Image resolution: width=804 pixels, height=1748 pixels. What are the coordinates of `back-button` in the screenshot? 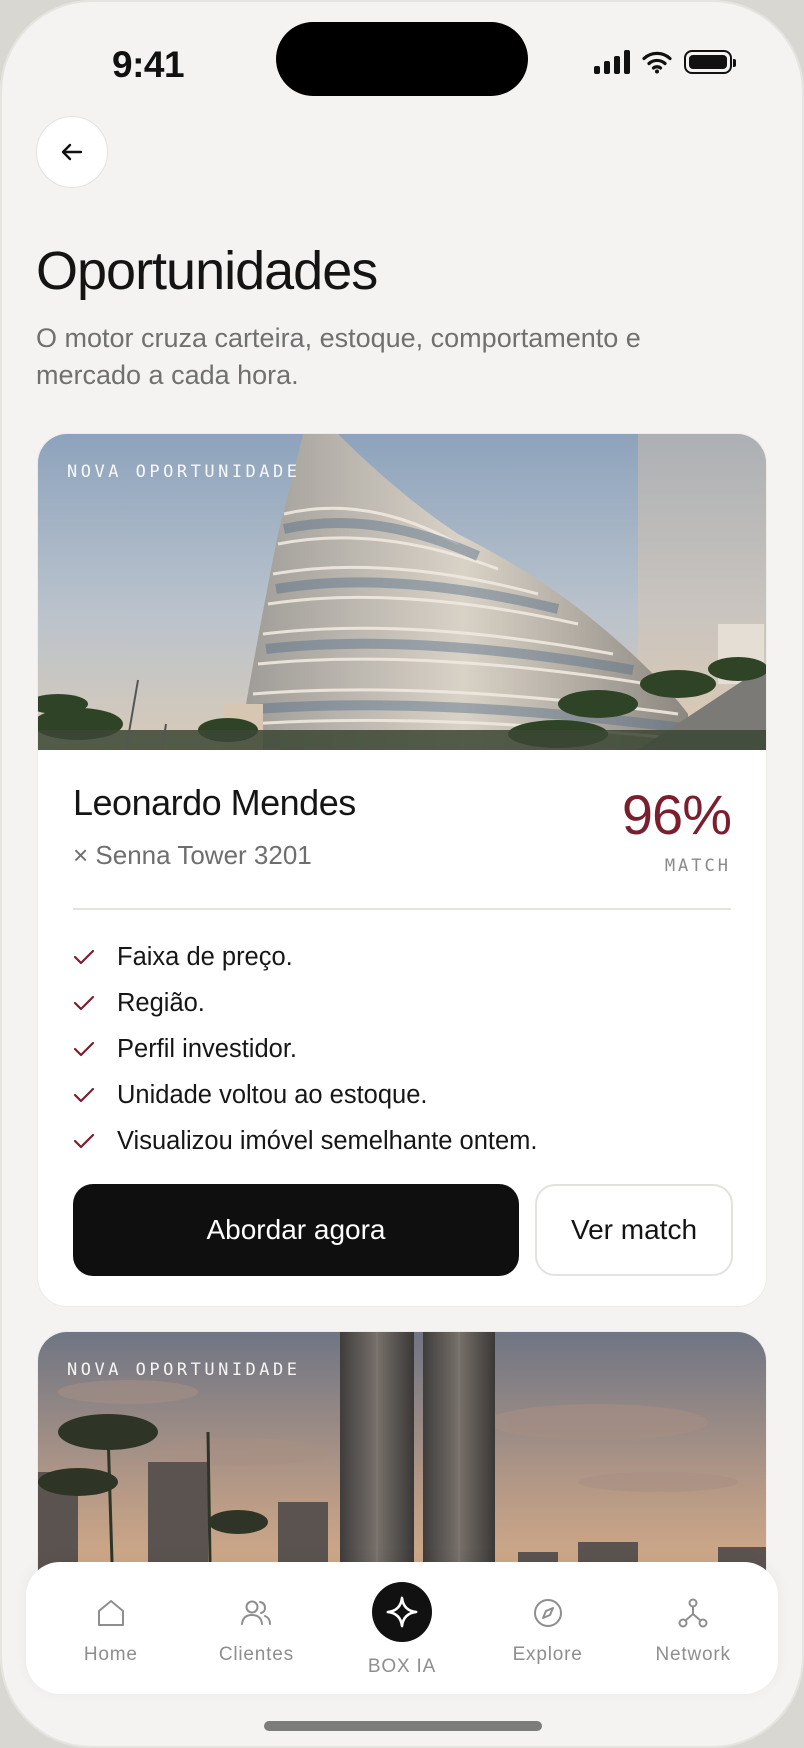 It's located at (72, 152).